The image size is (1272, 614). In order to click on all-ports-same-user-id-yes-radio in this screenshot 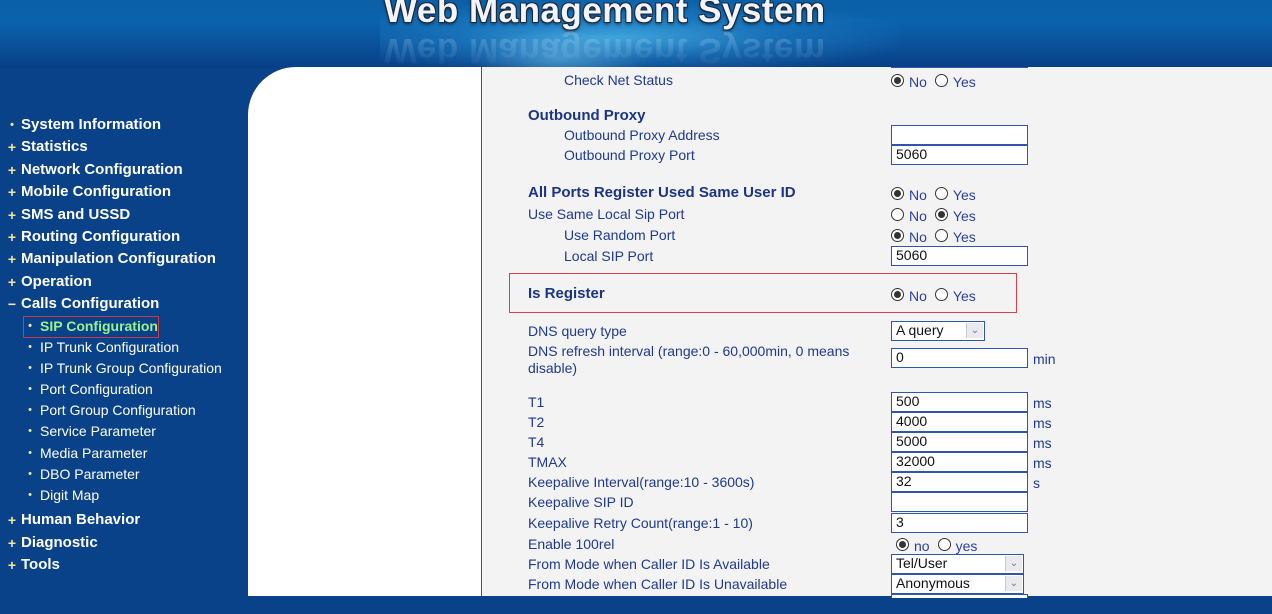, I will do `click(941, 193)`.